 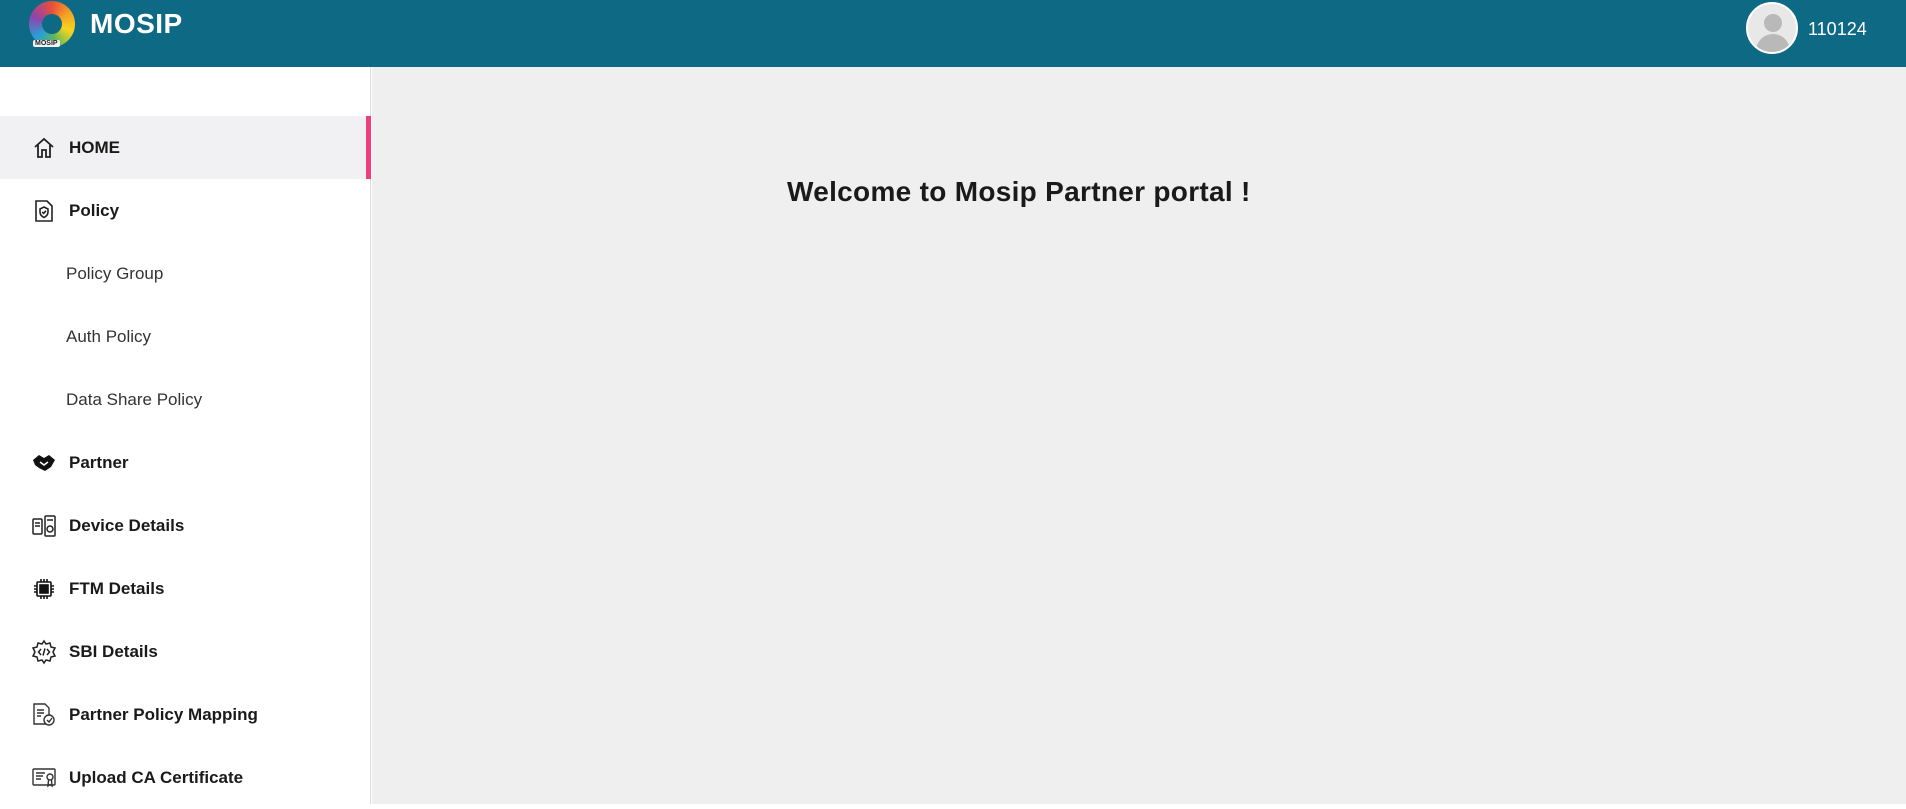 What do you see at coordinates (134, 399) in the screenshot?
I see `sidebar-subitem-label: Data Share Policy` at bounding box center [134, 399].